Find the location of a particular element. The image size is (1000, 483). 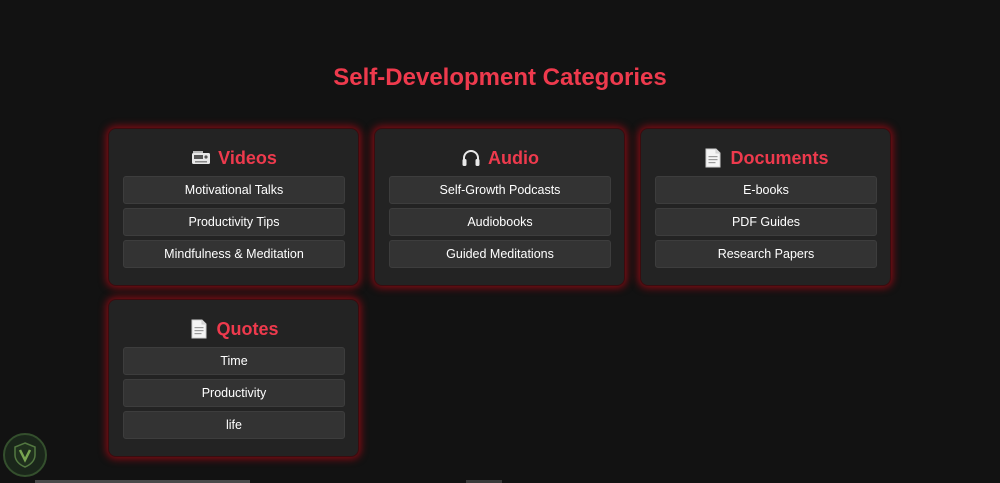

card-title: Audio is located at coordinates (513, 157).